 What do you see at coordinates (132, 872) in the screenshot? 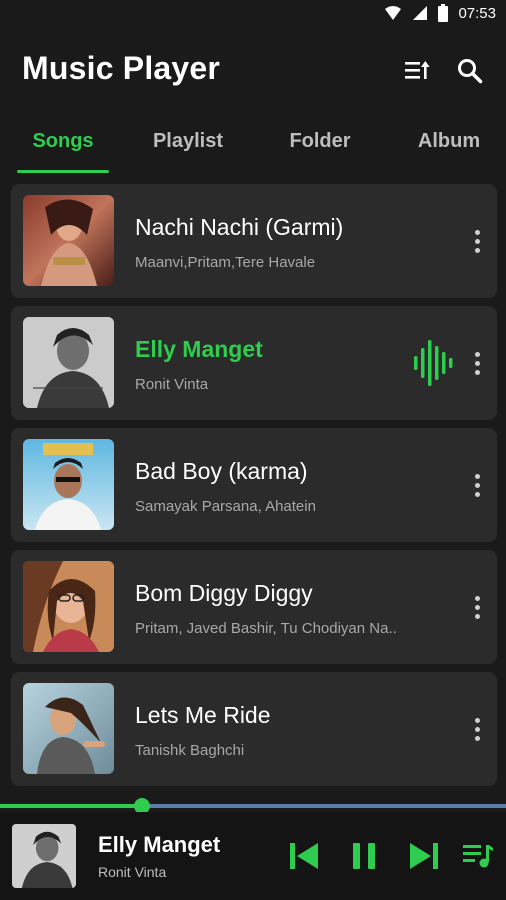
I see `now-playing-artist: Ronit Vinta` at bounding box center [132, 872].